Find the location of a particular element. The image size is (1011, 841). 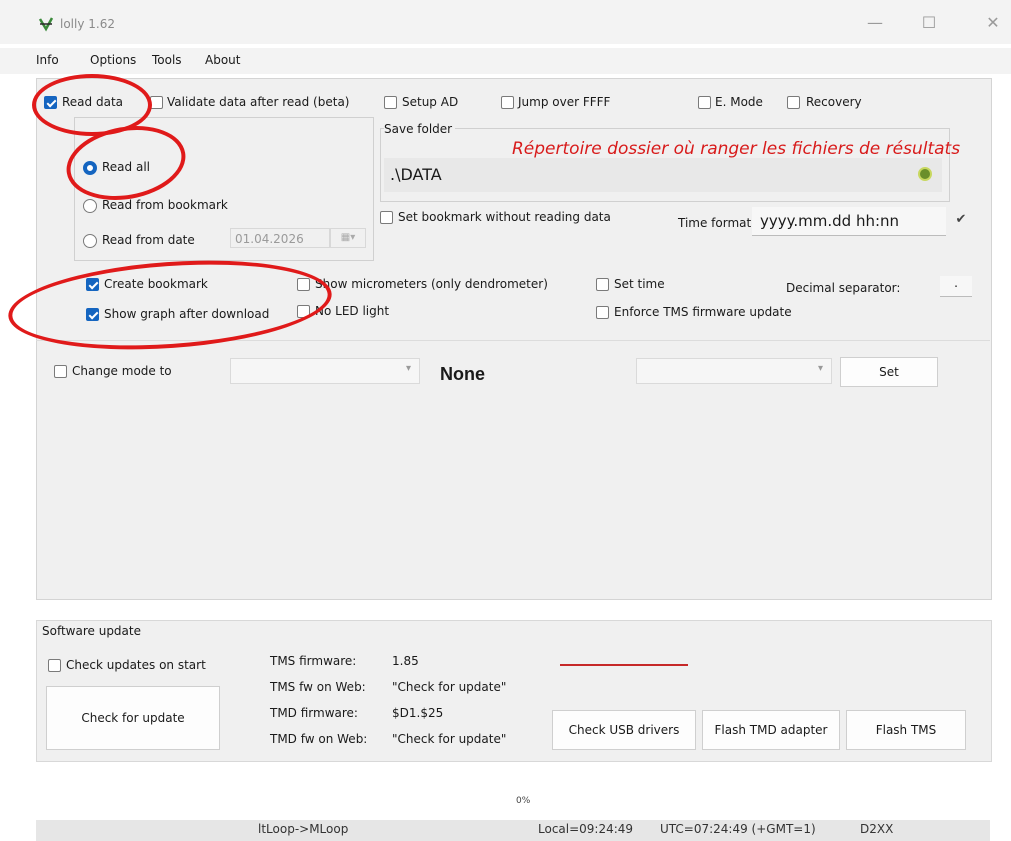

tmd-firmware-label: TMD firmware: is located at coordinates (314, 713).